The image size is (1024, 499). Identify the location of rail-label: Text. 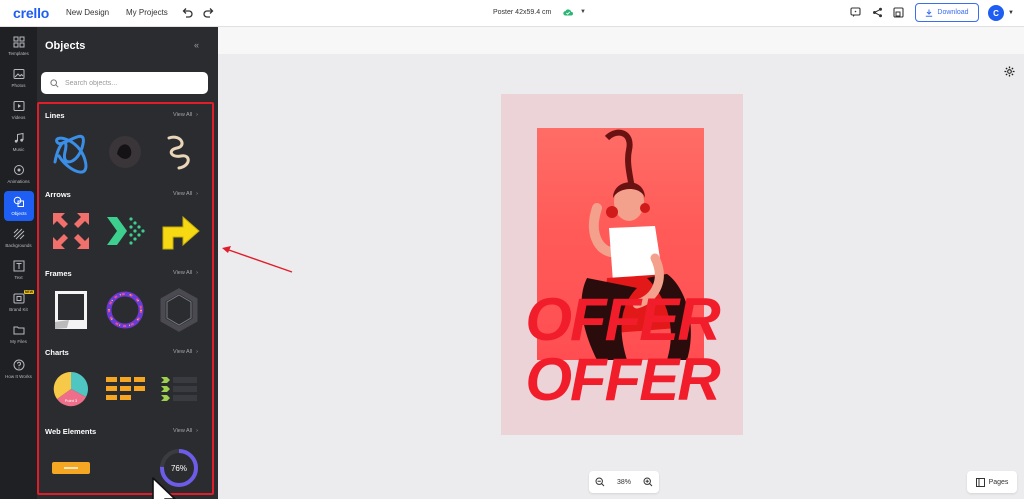
(18, 277).